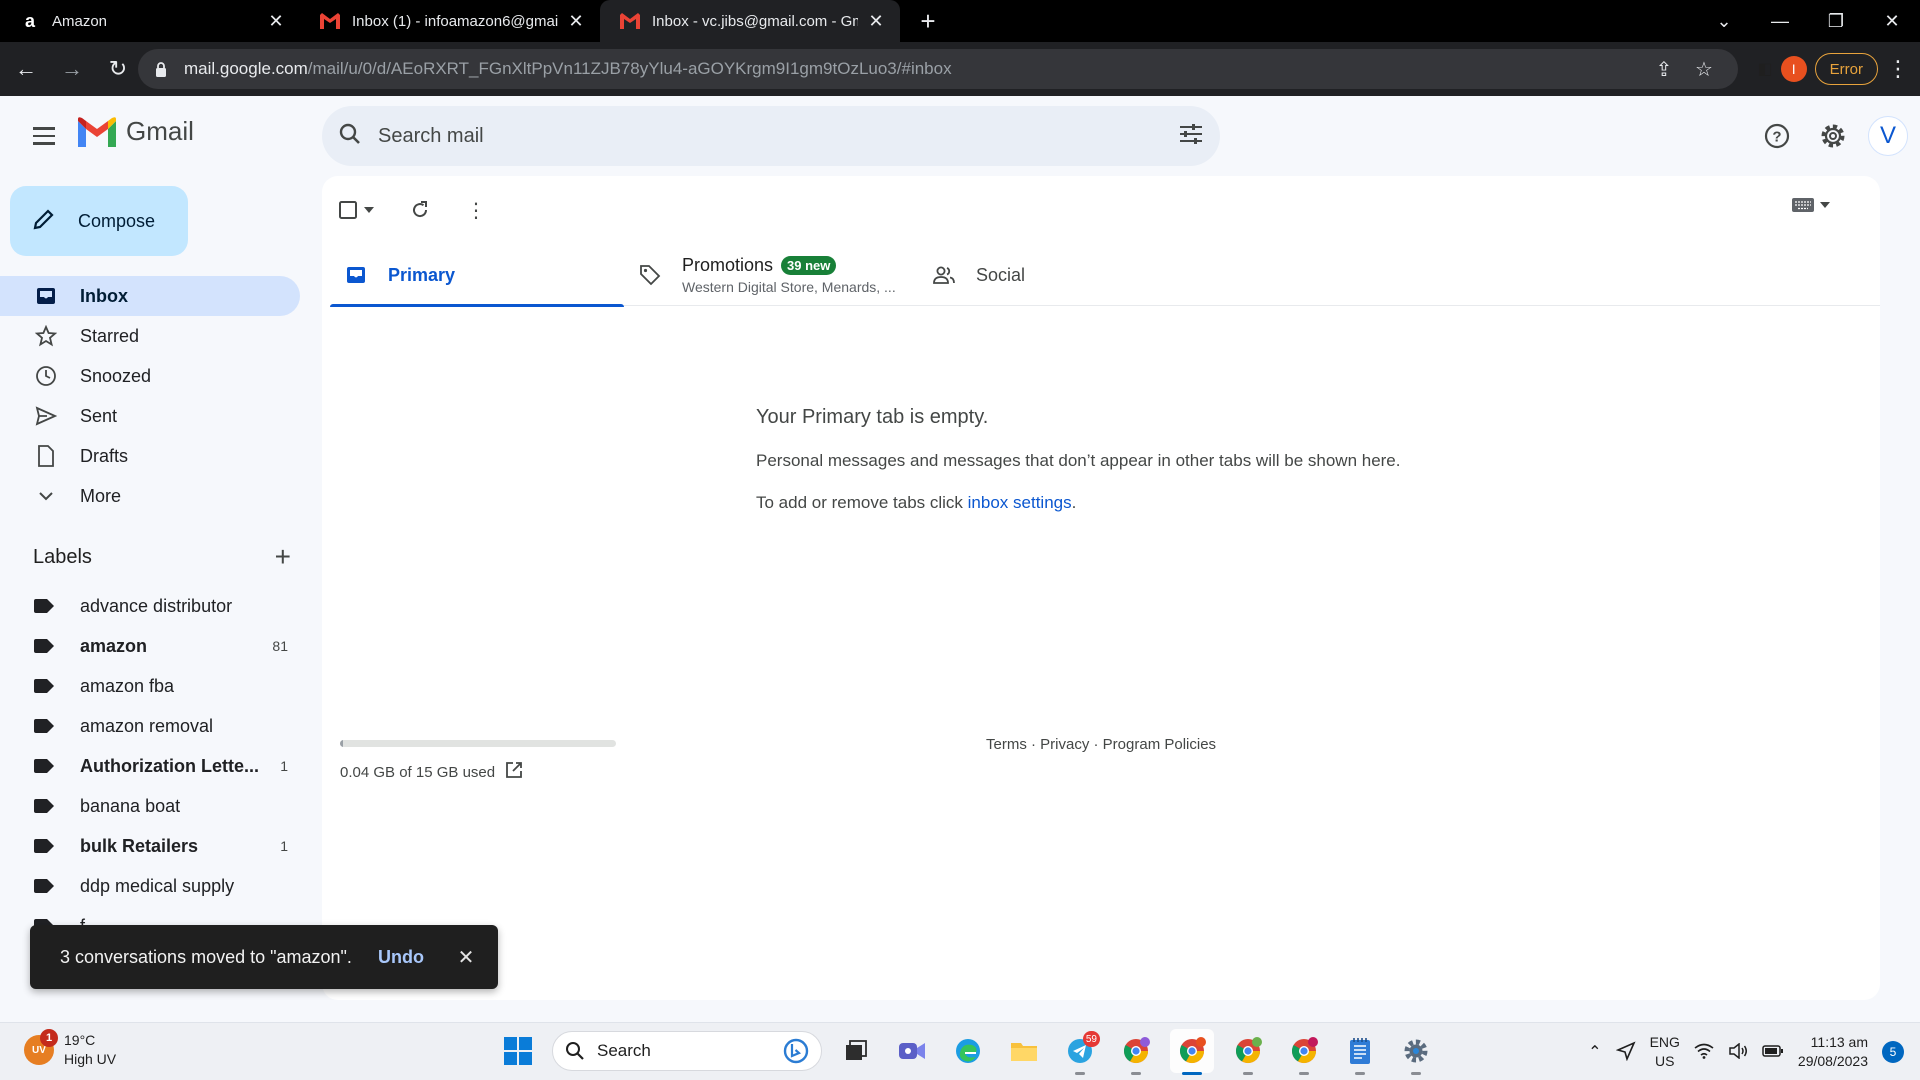 The image size is (1920, 1080). I want to click on tab-search-chevron-icon: ⌄, so click(1724, 21).